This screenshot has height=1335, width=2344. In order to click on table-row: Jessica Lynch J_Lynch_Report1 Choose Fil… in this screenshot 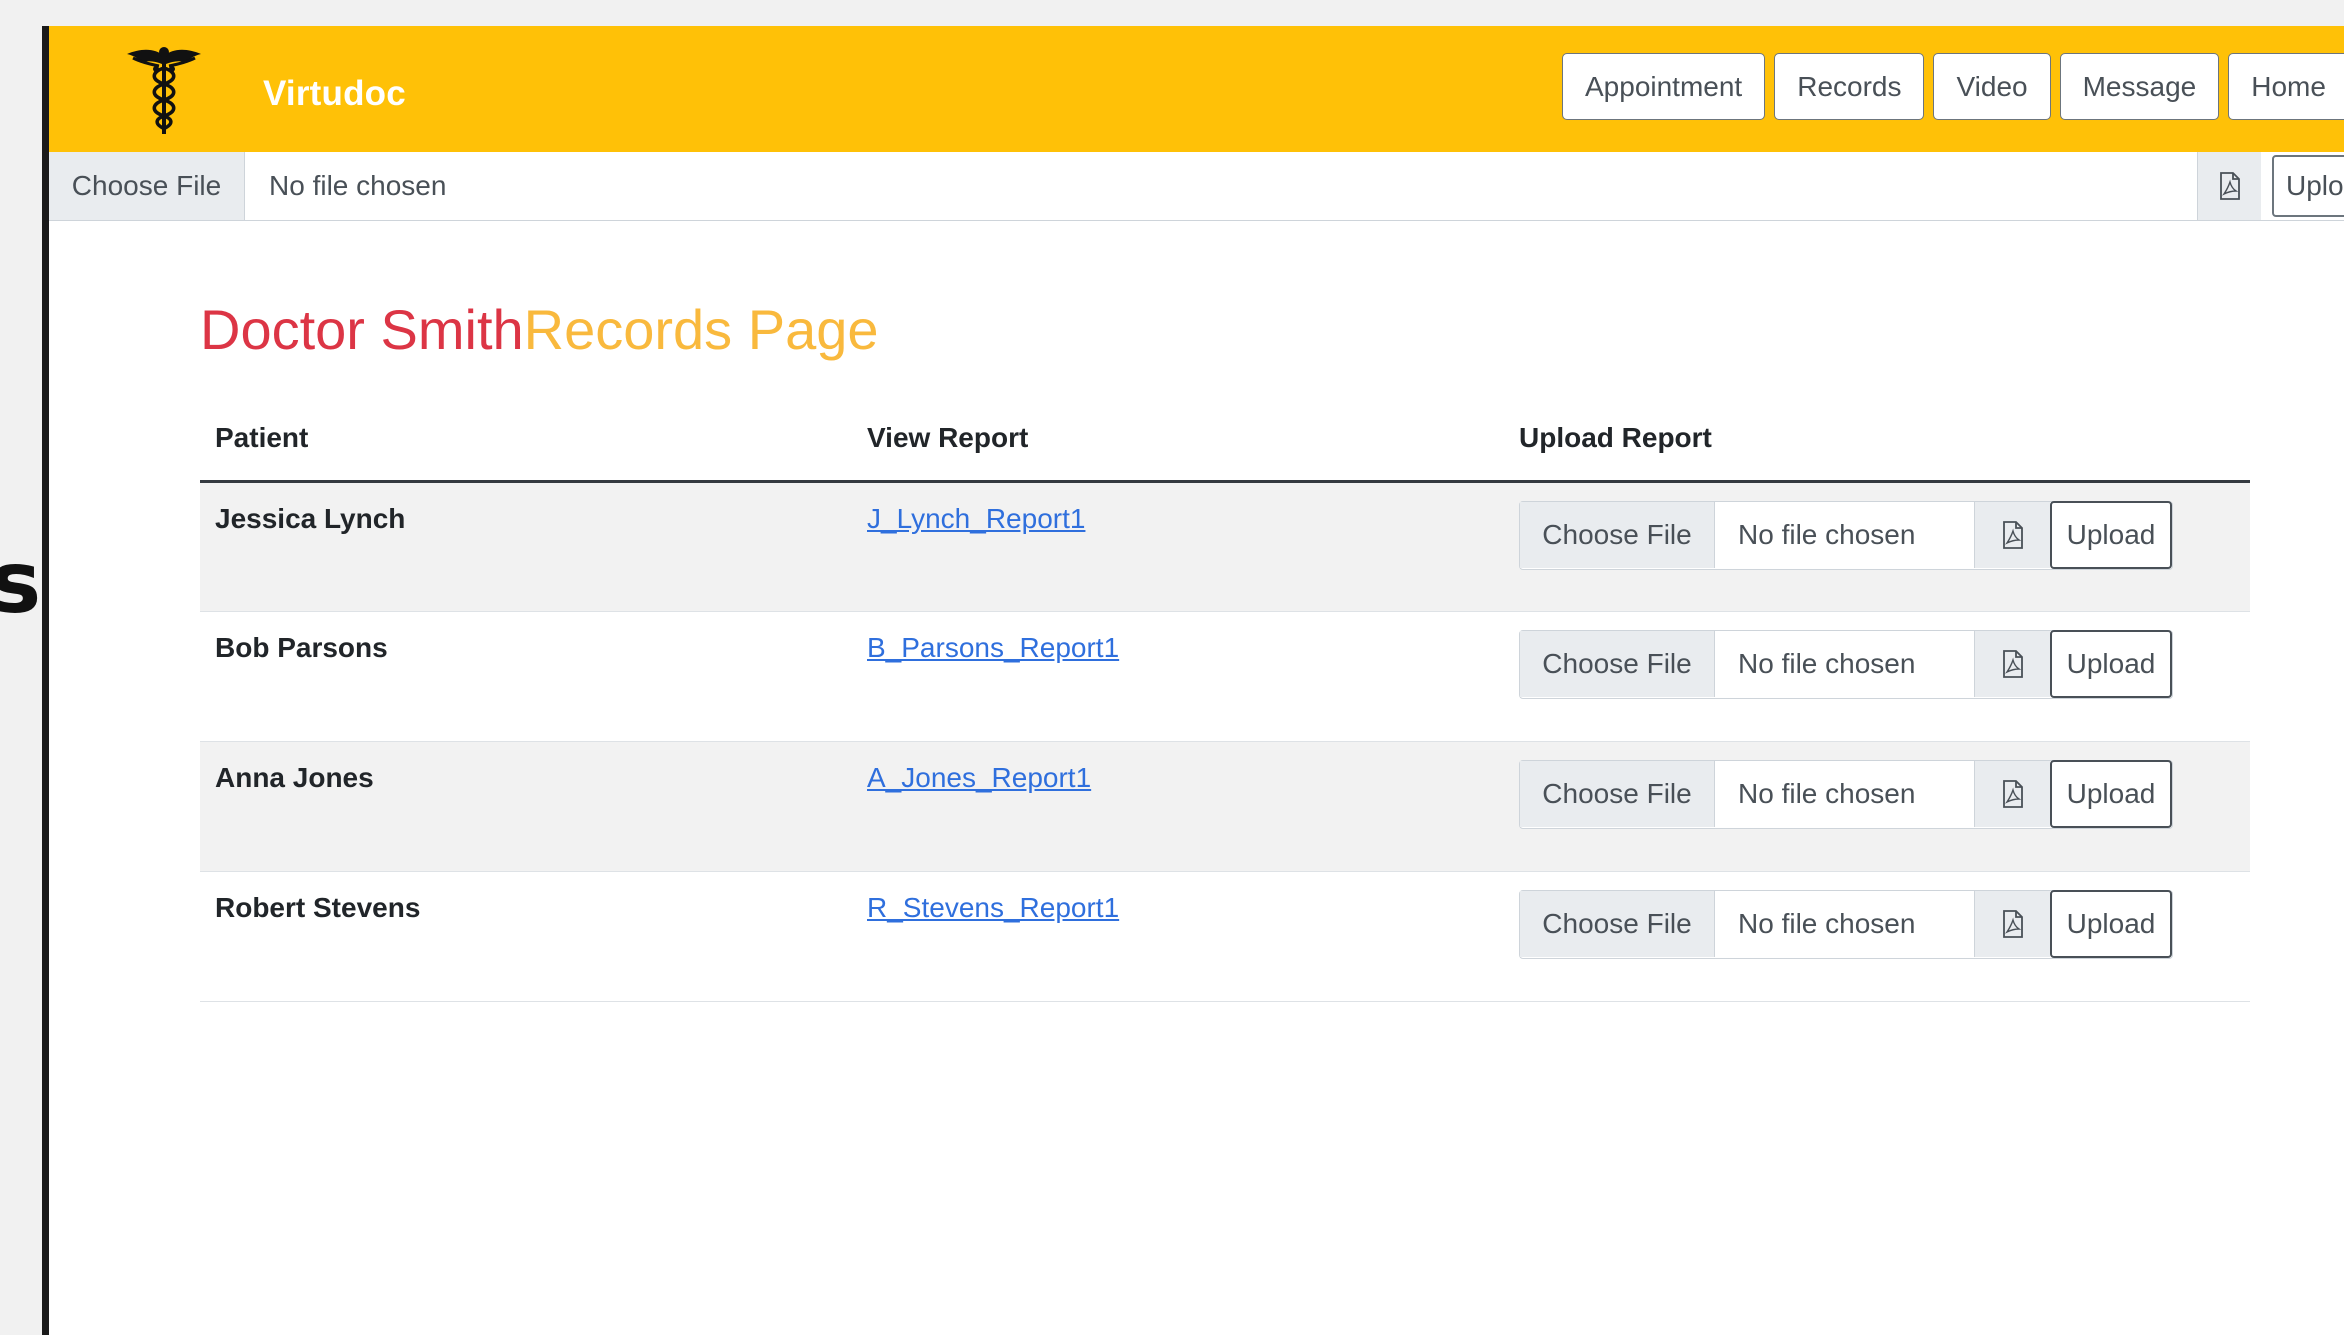, I will do `click(1225, 546)`.